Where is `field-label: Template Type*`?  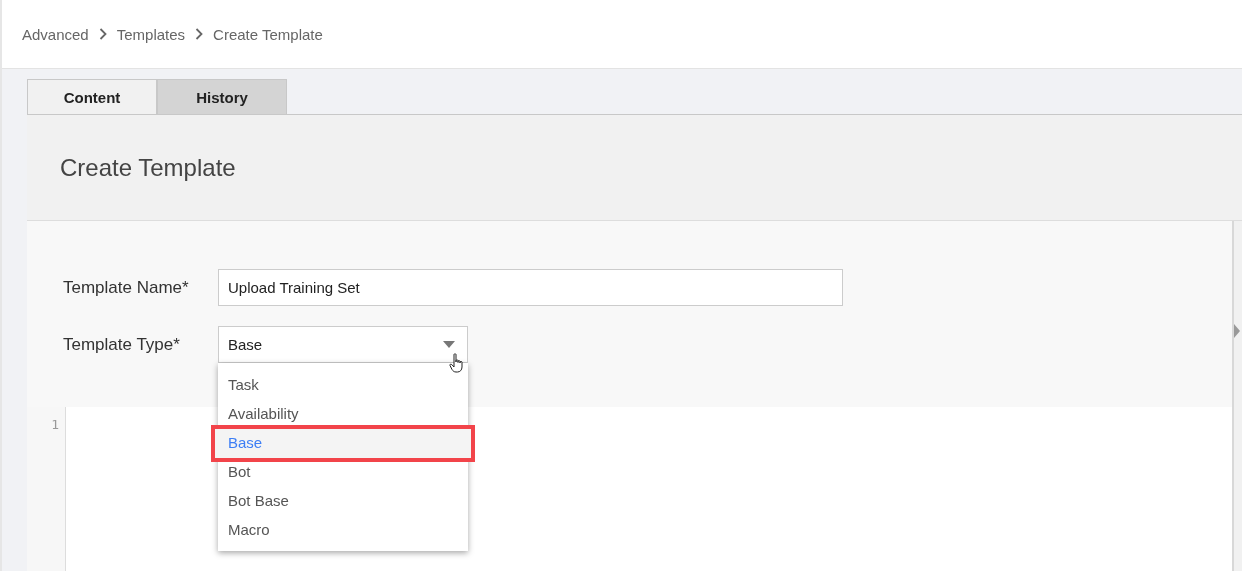 field-label: Template Type* is located at coordinates (122, 344).